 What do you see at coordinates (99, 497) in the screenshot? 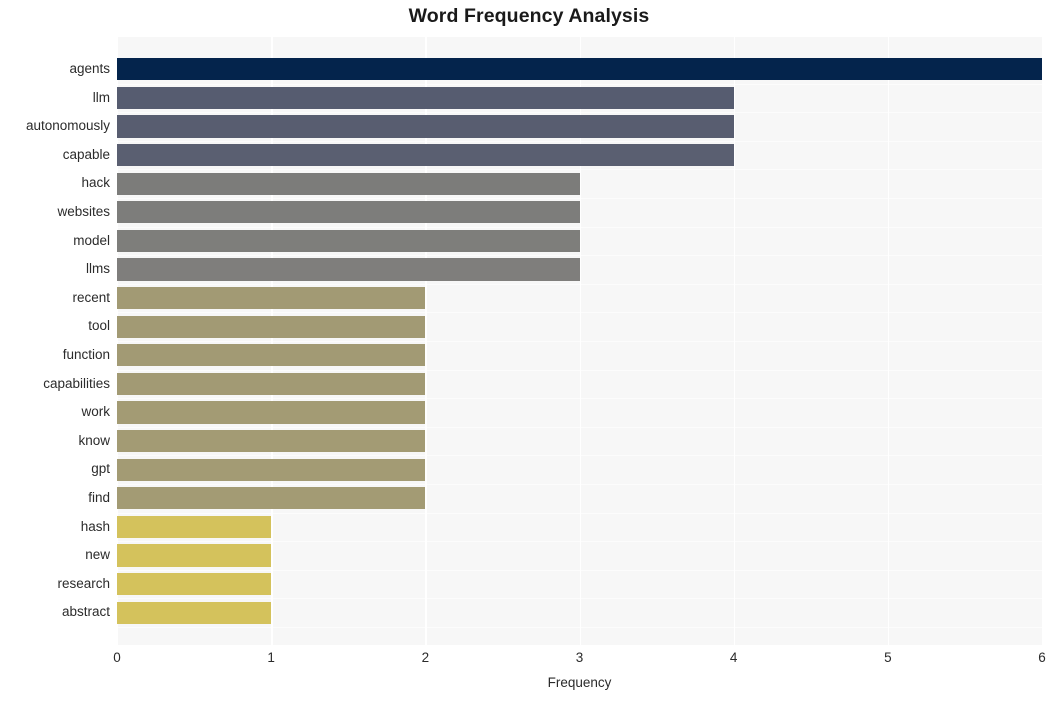
I see `y-tick-label: find` at bounding box center [99, 497].